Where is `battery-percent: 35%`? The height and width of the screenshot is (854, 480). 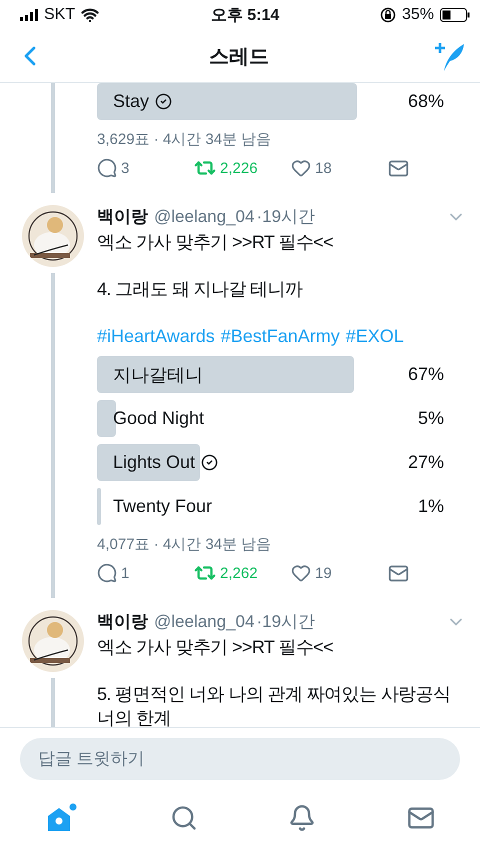 battery-percent: 35% is located at coordinates (418, 15).